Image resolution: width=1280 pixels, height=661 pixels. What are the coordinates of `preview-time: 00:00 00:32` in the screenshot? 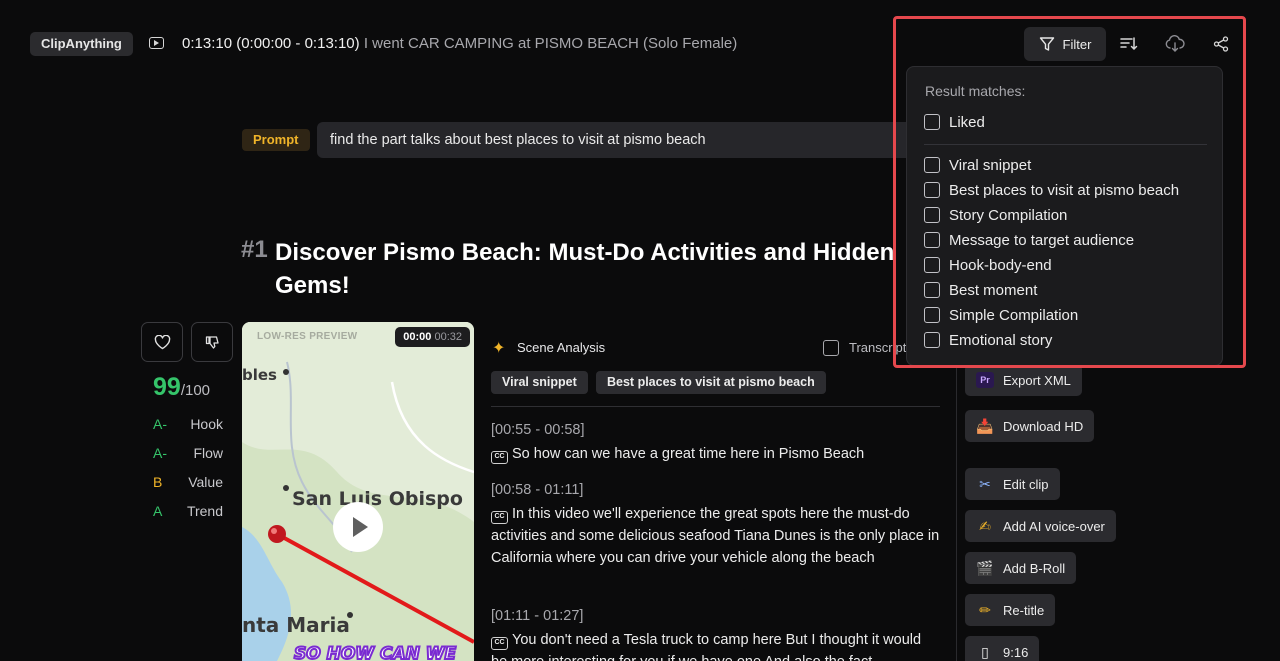 It's located at (432, 337).